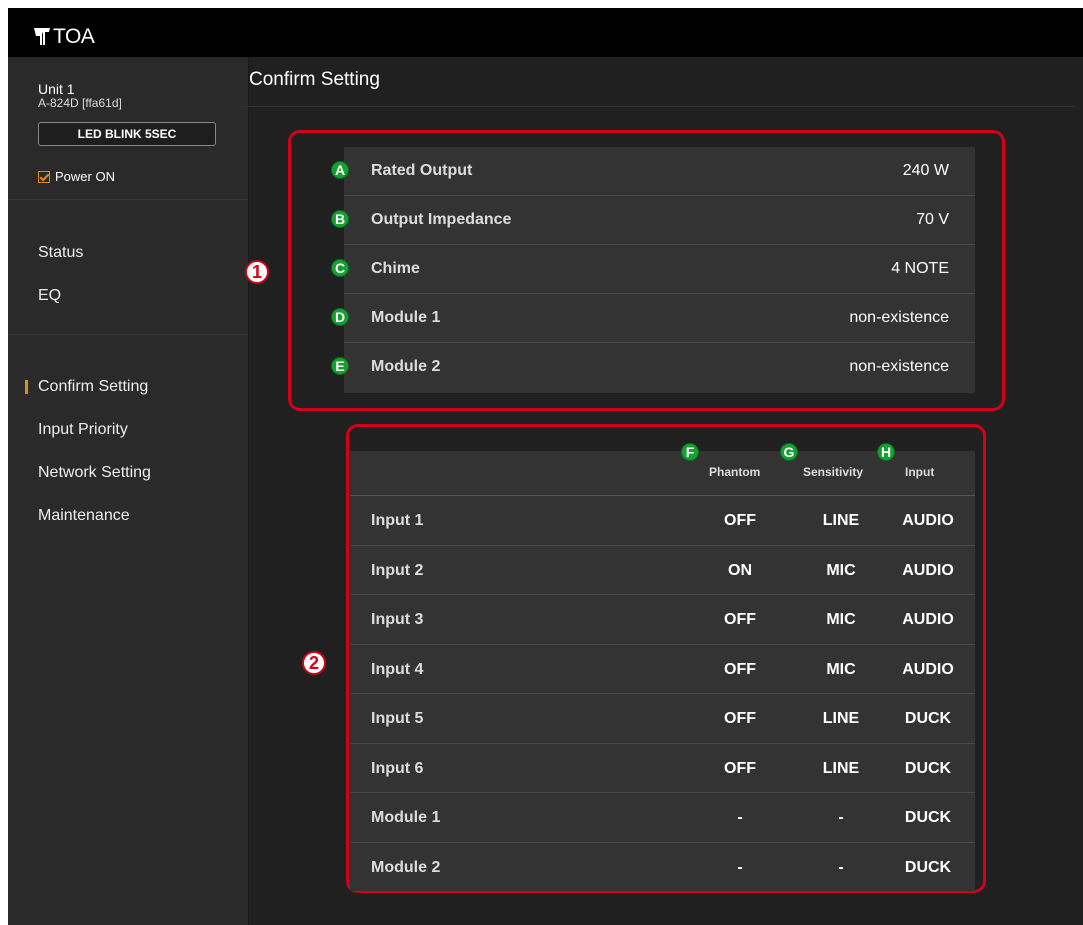 The width and height of the screenshot is (1083, 925). What do you see at coordinates (397, 768) in the screenshot?
I see `row-name: Input 6` at bounding box center [397, 768].